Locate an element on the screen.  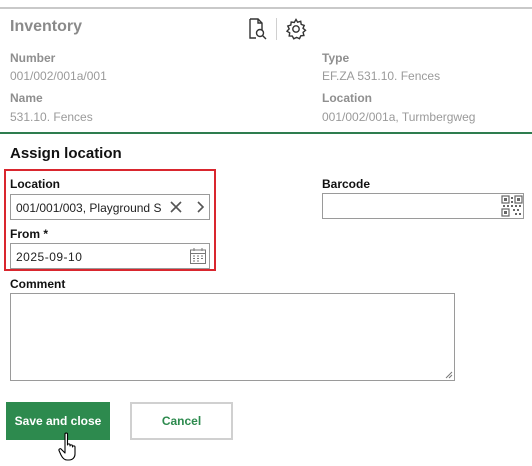
assign-location-title: Assign location is located at coordinates (66, 153).